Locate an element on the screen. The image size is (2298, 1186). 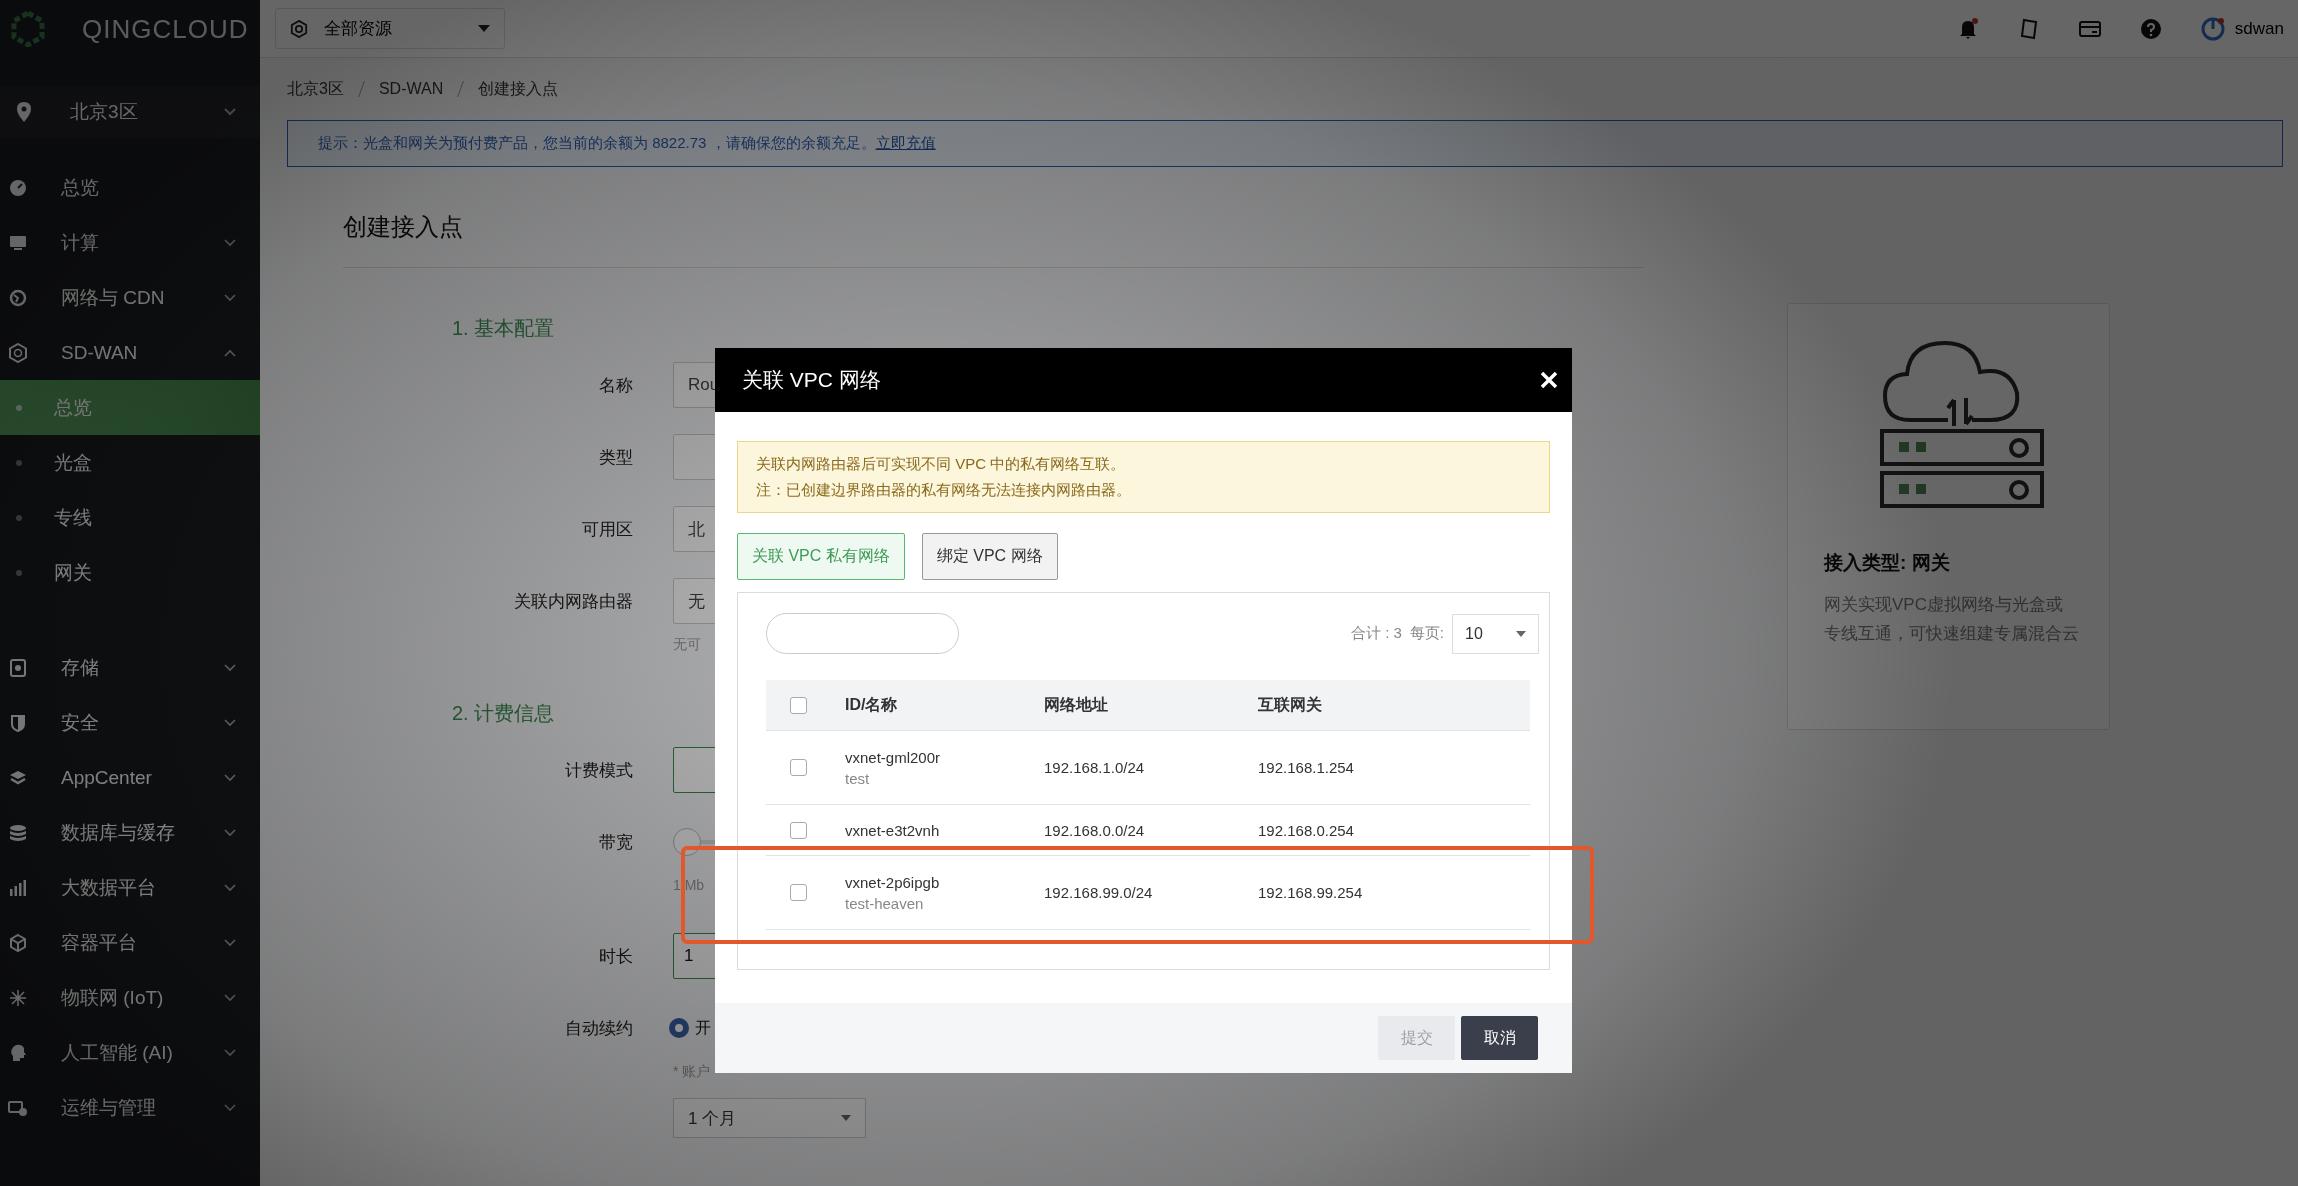
logo-text: QINGCLOUD is located at coordinates (165, 29).